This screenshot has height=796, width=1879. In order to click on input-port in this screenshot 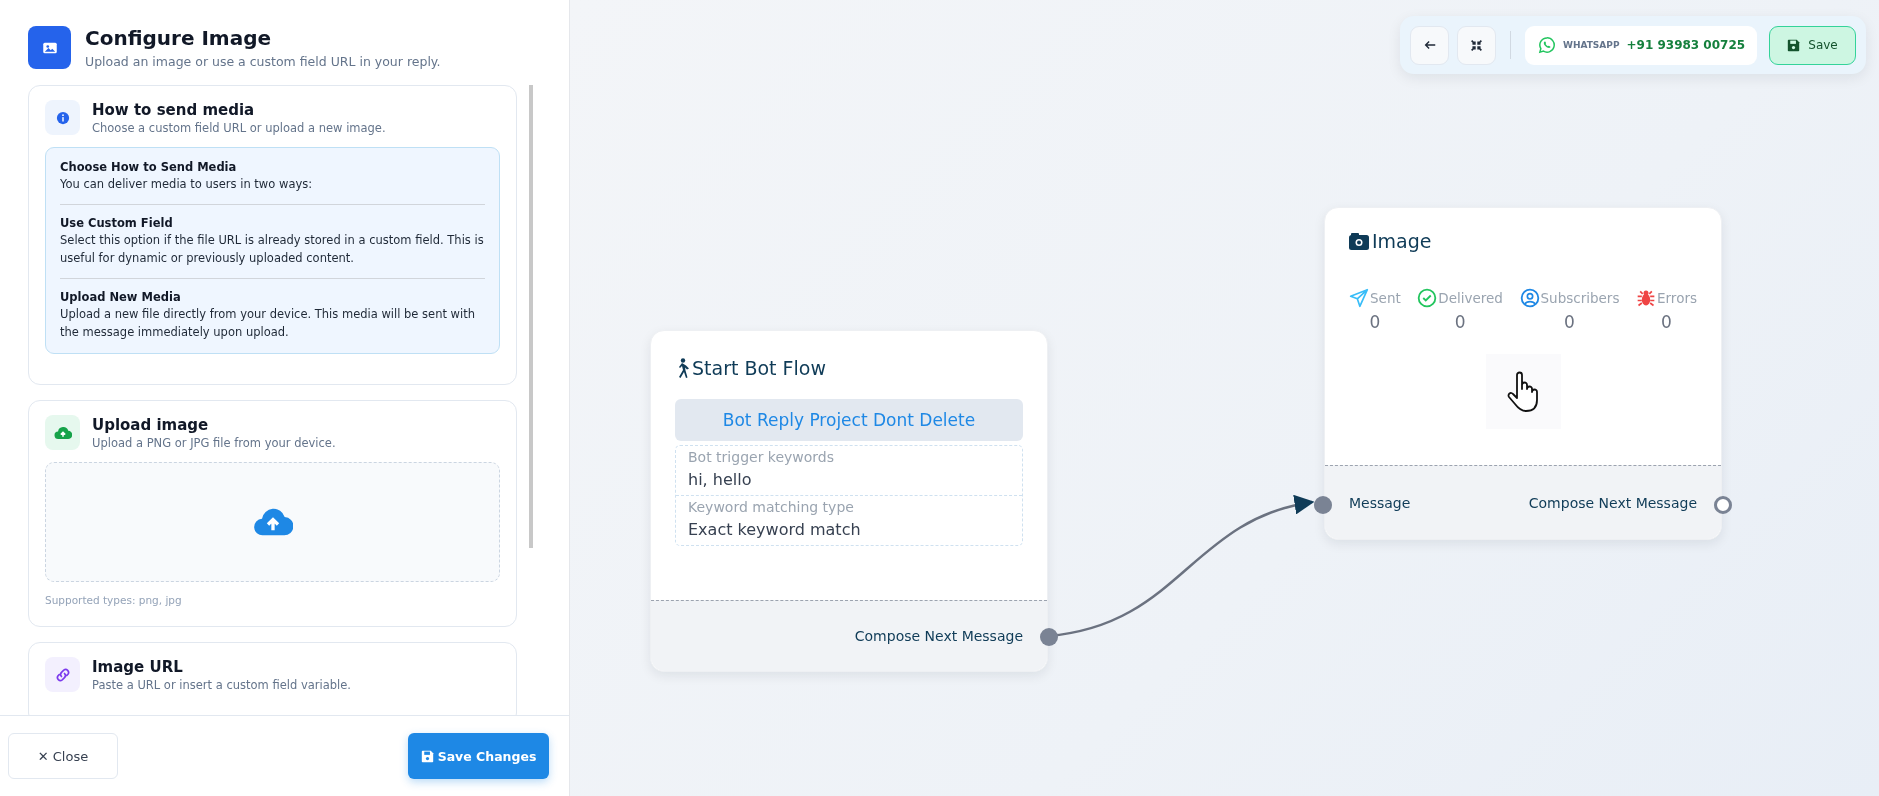, I will do `click(1323, 505)`.